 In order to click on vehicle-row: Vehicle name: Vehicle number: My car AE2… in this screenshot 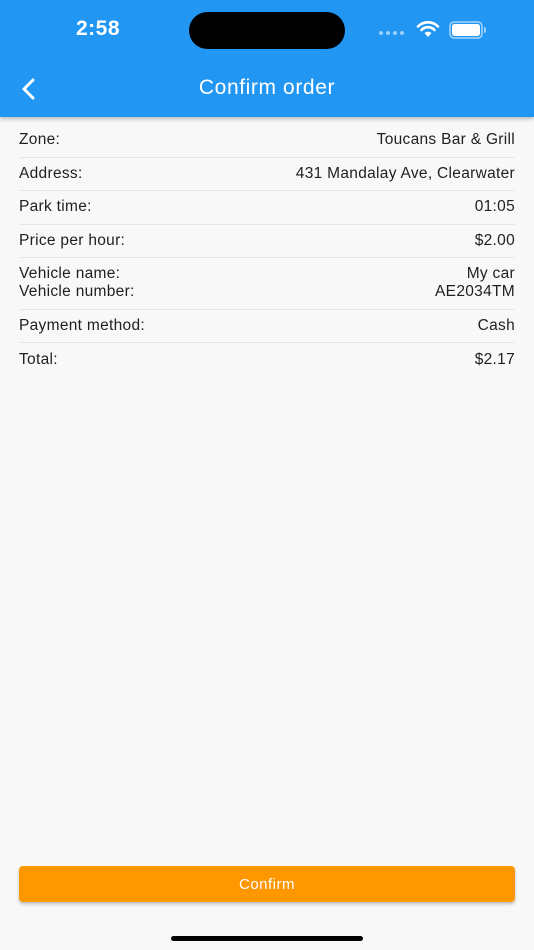, I will do `click(267, 284)`.